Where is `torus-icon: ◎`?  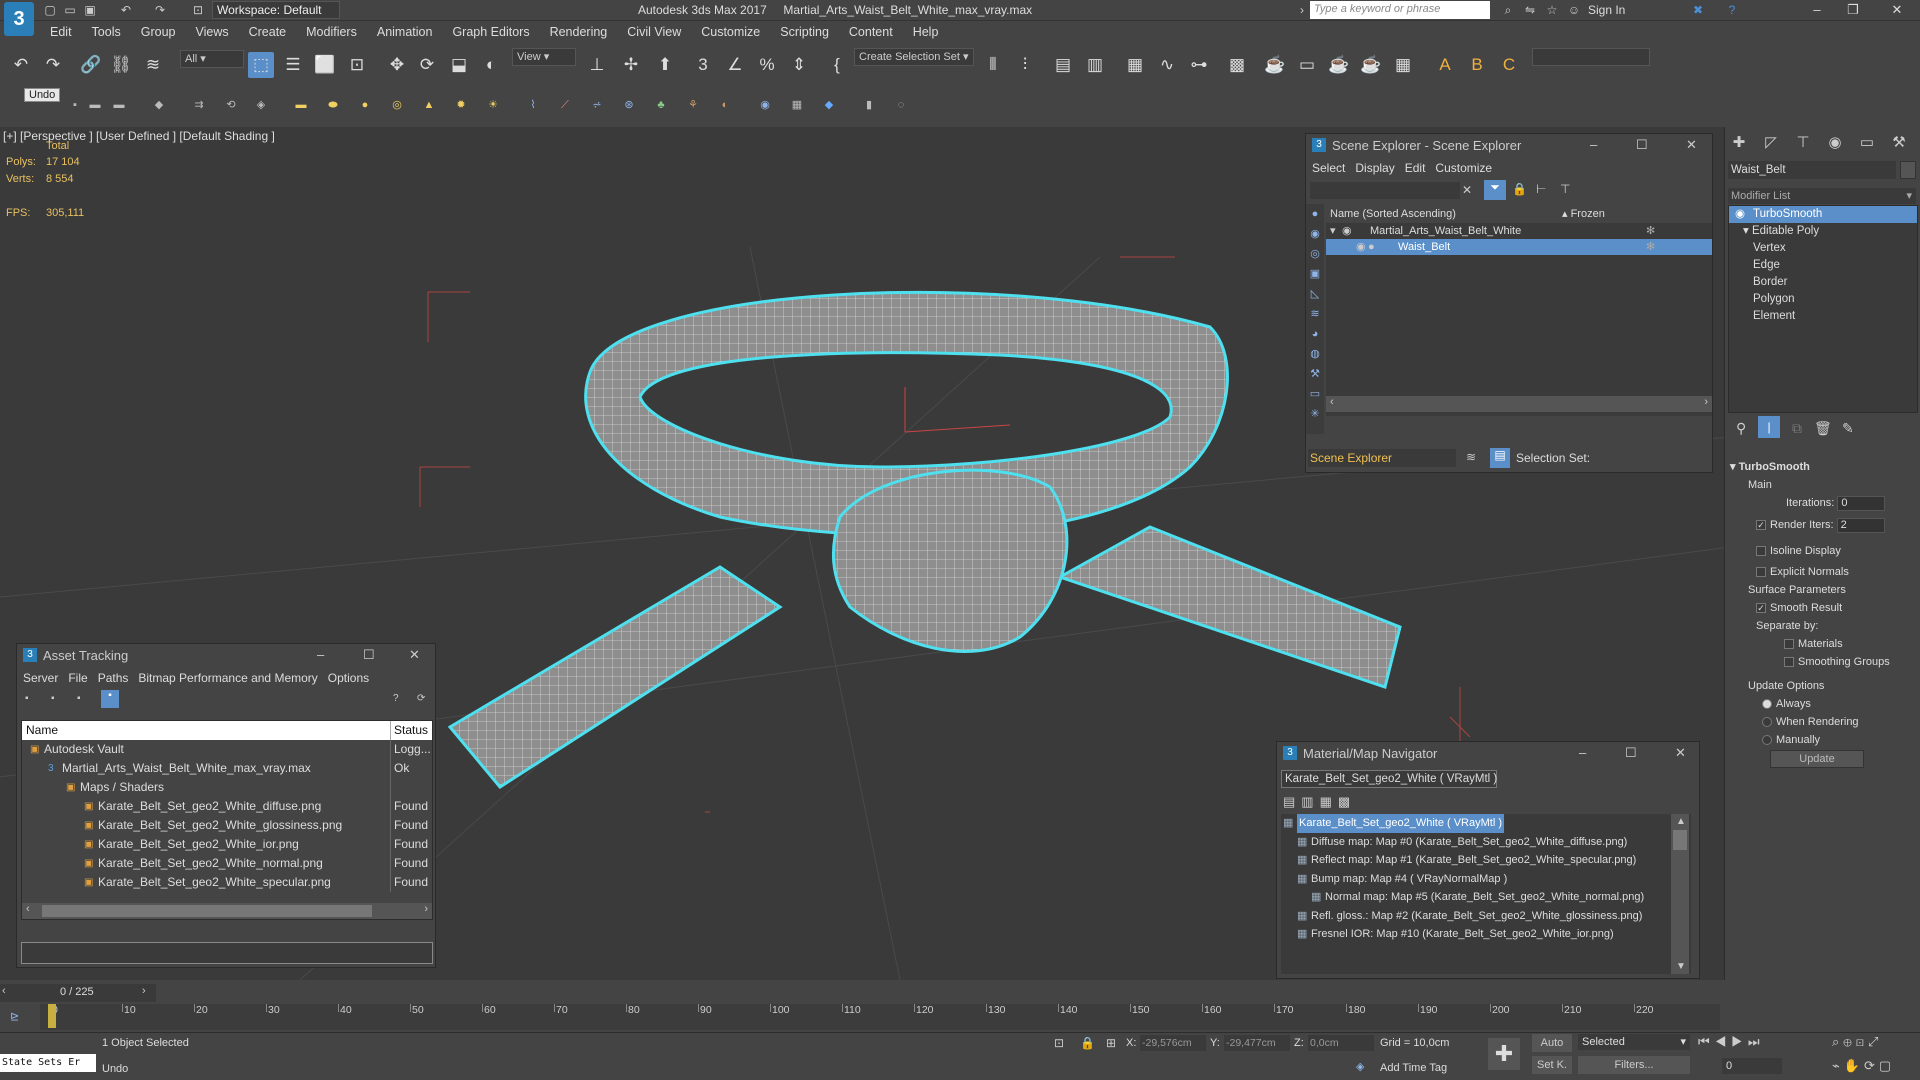 torus-icon: ◎ is located at coordinates (397, 105).